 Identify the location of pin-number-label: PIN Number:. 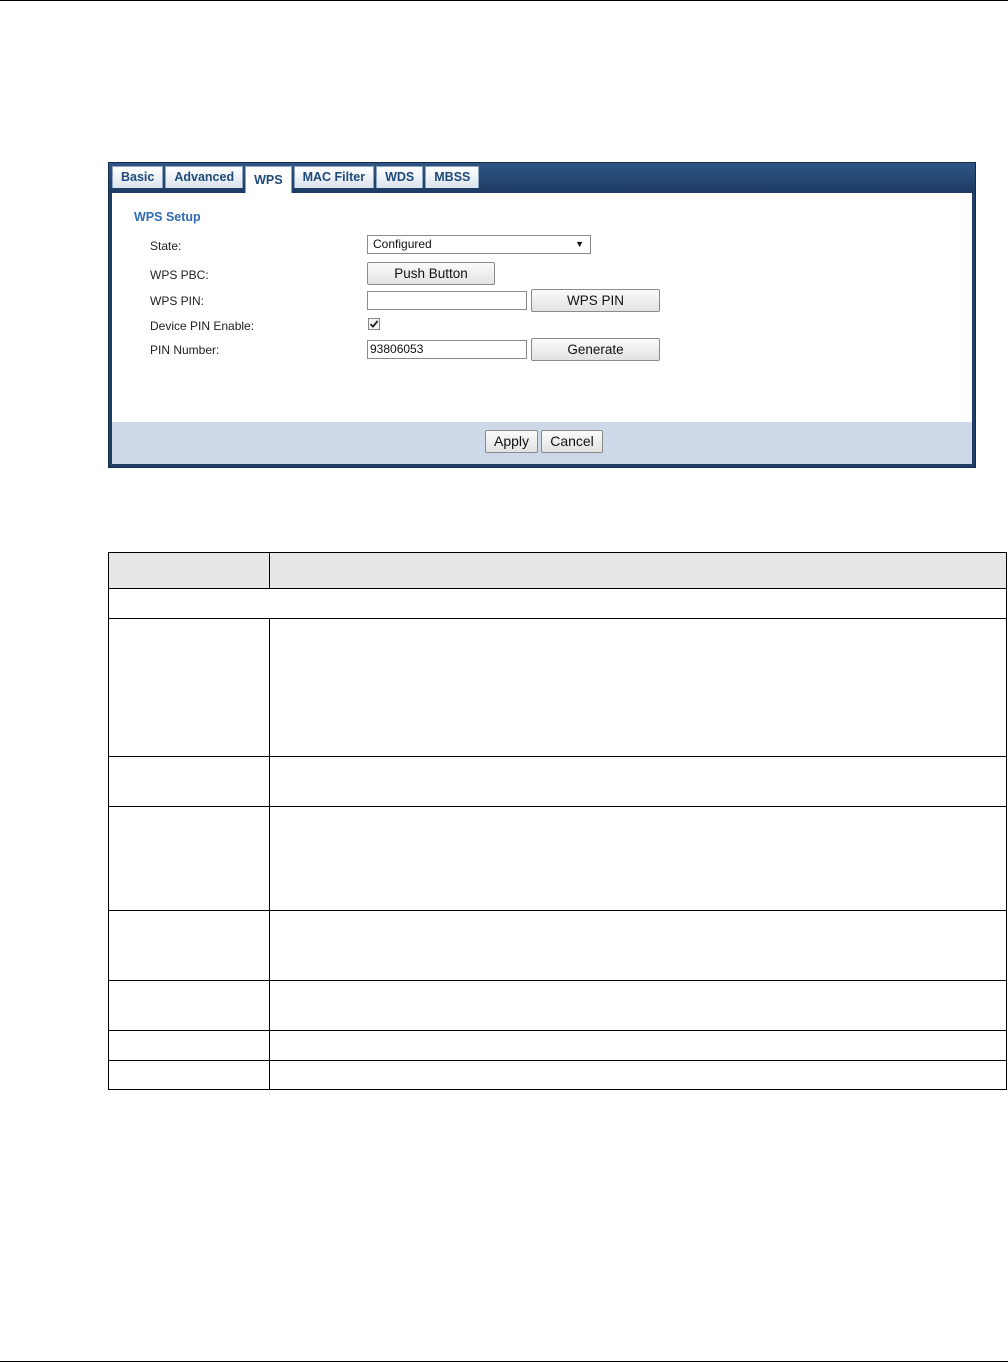
(185, 350).